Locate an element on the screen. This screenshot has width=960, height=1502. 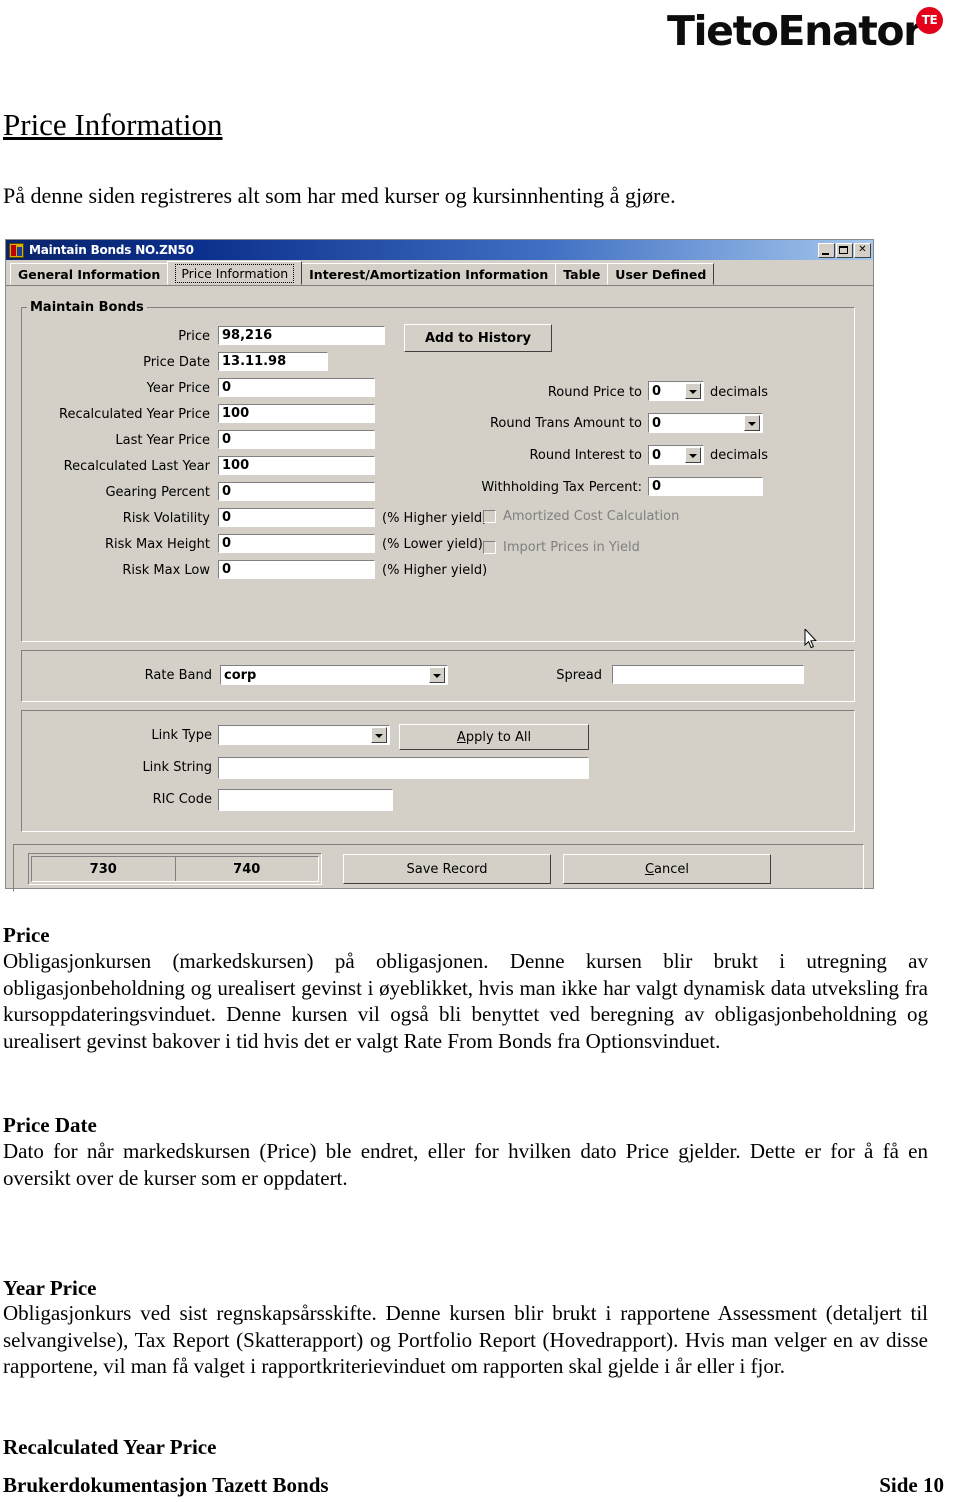
tab-price-information: Price Information is located at coordinates (235, 273).